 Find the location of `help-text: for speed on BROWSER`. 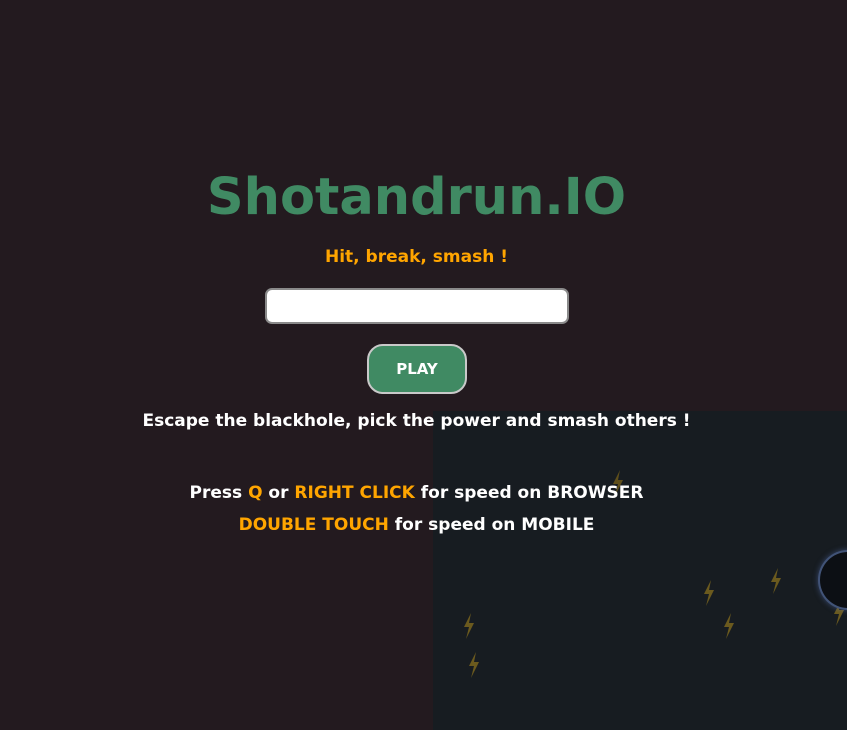

help-text: for speed on BROWSER is located at coordinates (529, 493).